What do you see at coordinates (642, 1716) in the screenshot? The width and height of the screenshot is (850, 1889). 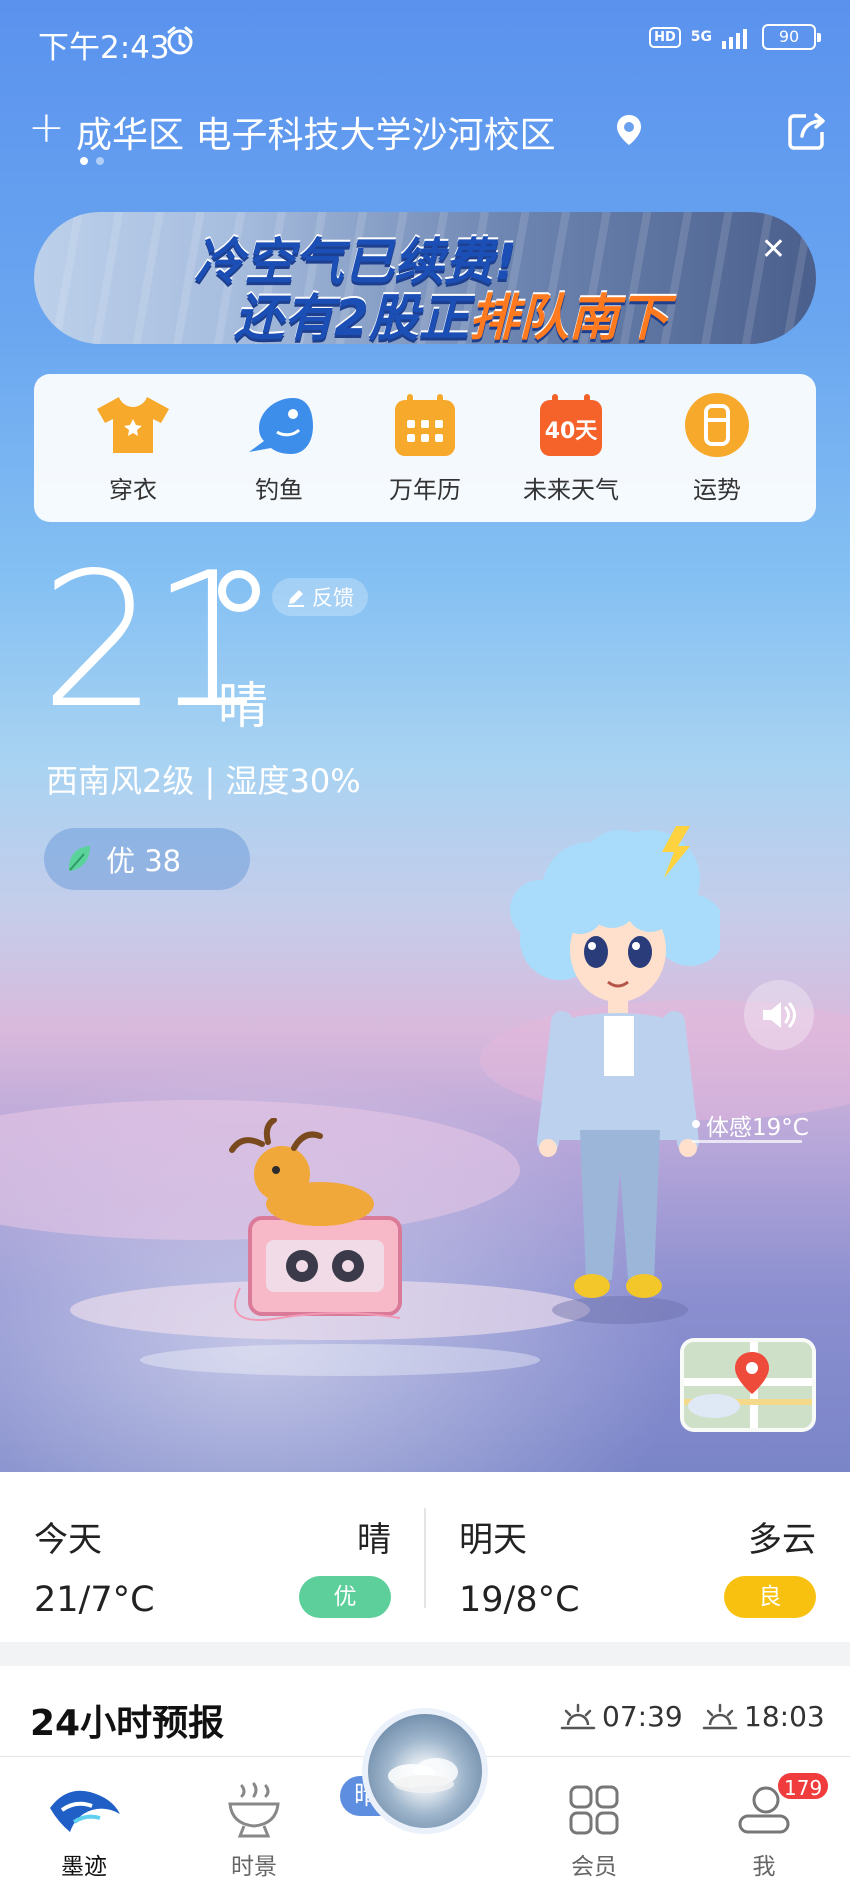 I see `sunrise-time: 07:39` at bounding box center [642, 1716].